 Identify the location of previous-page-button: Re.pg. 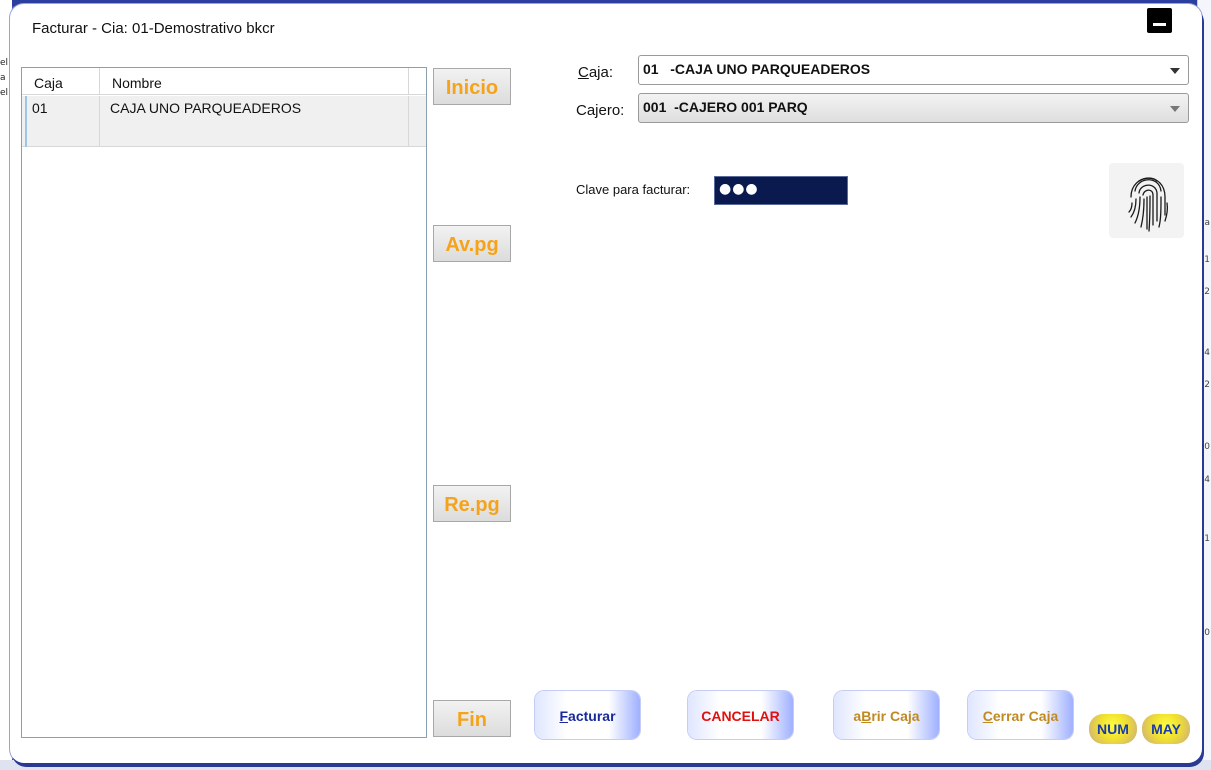
(472, 503).